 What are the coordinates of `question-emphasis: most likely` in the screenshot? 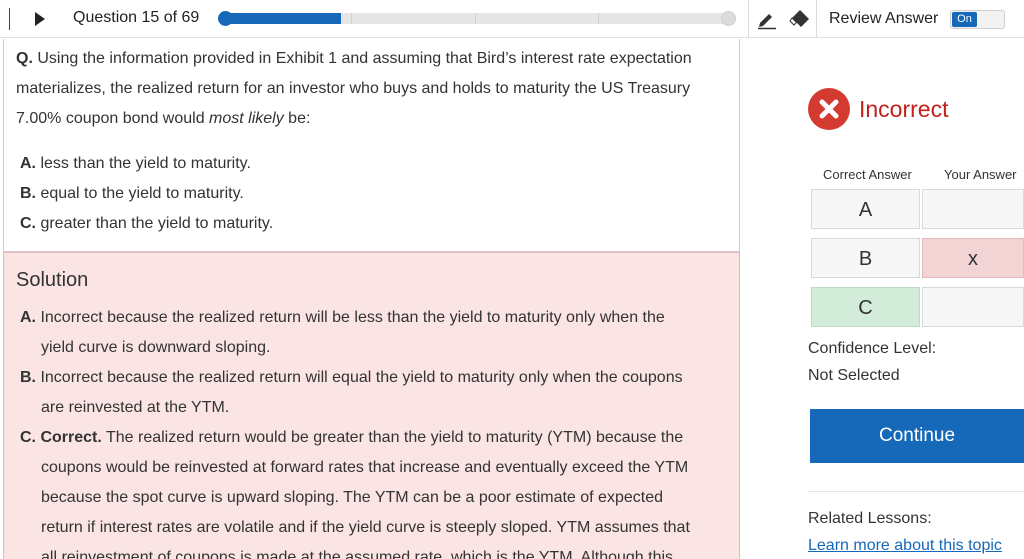 It's located at (246, 118).